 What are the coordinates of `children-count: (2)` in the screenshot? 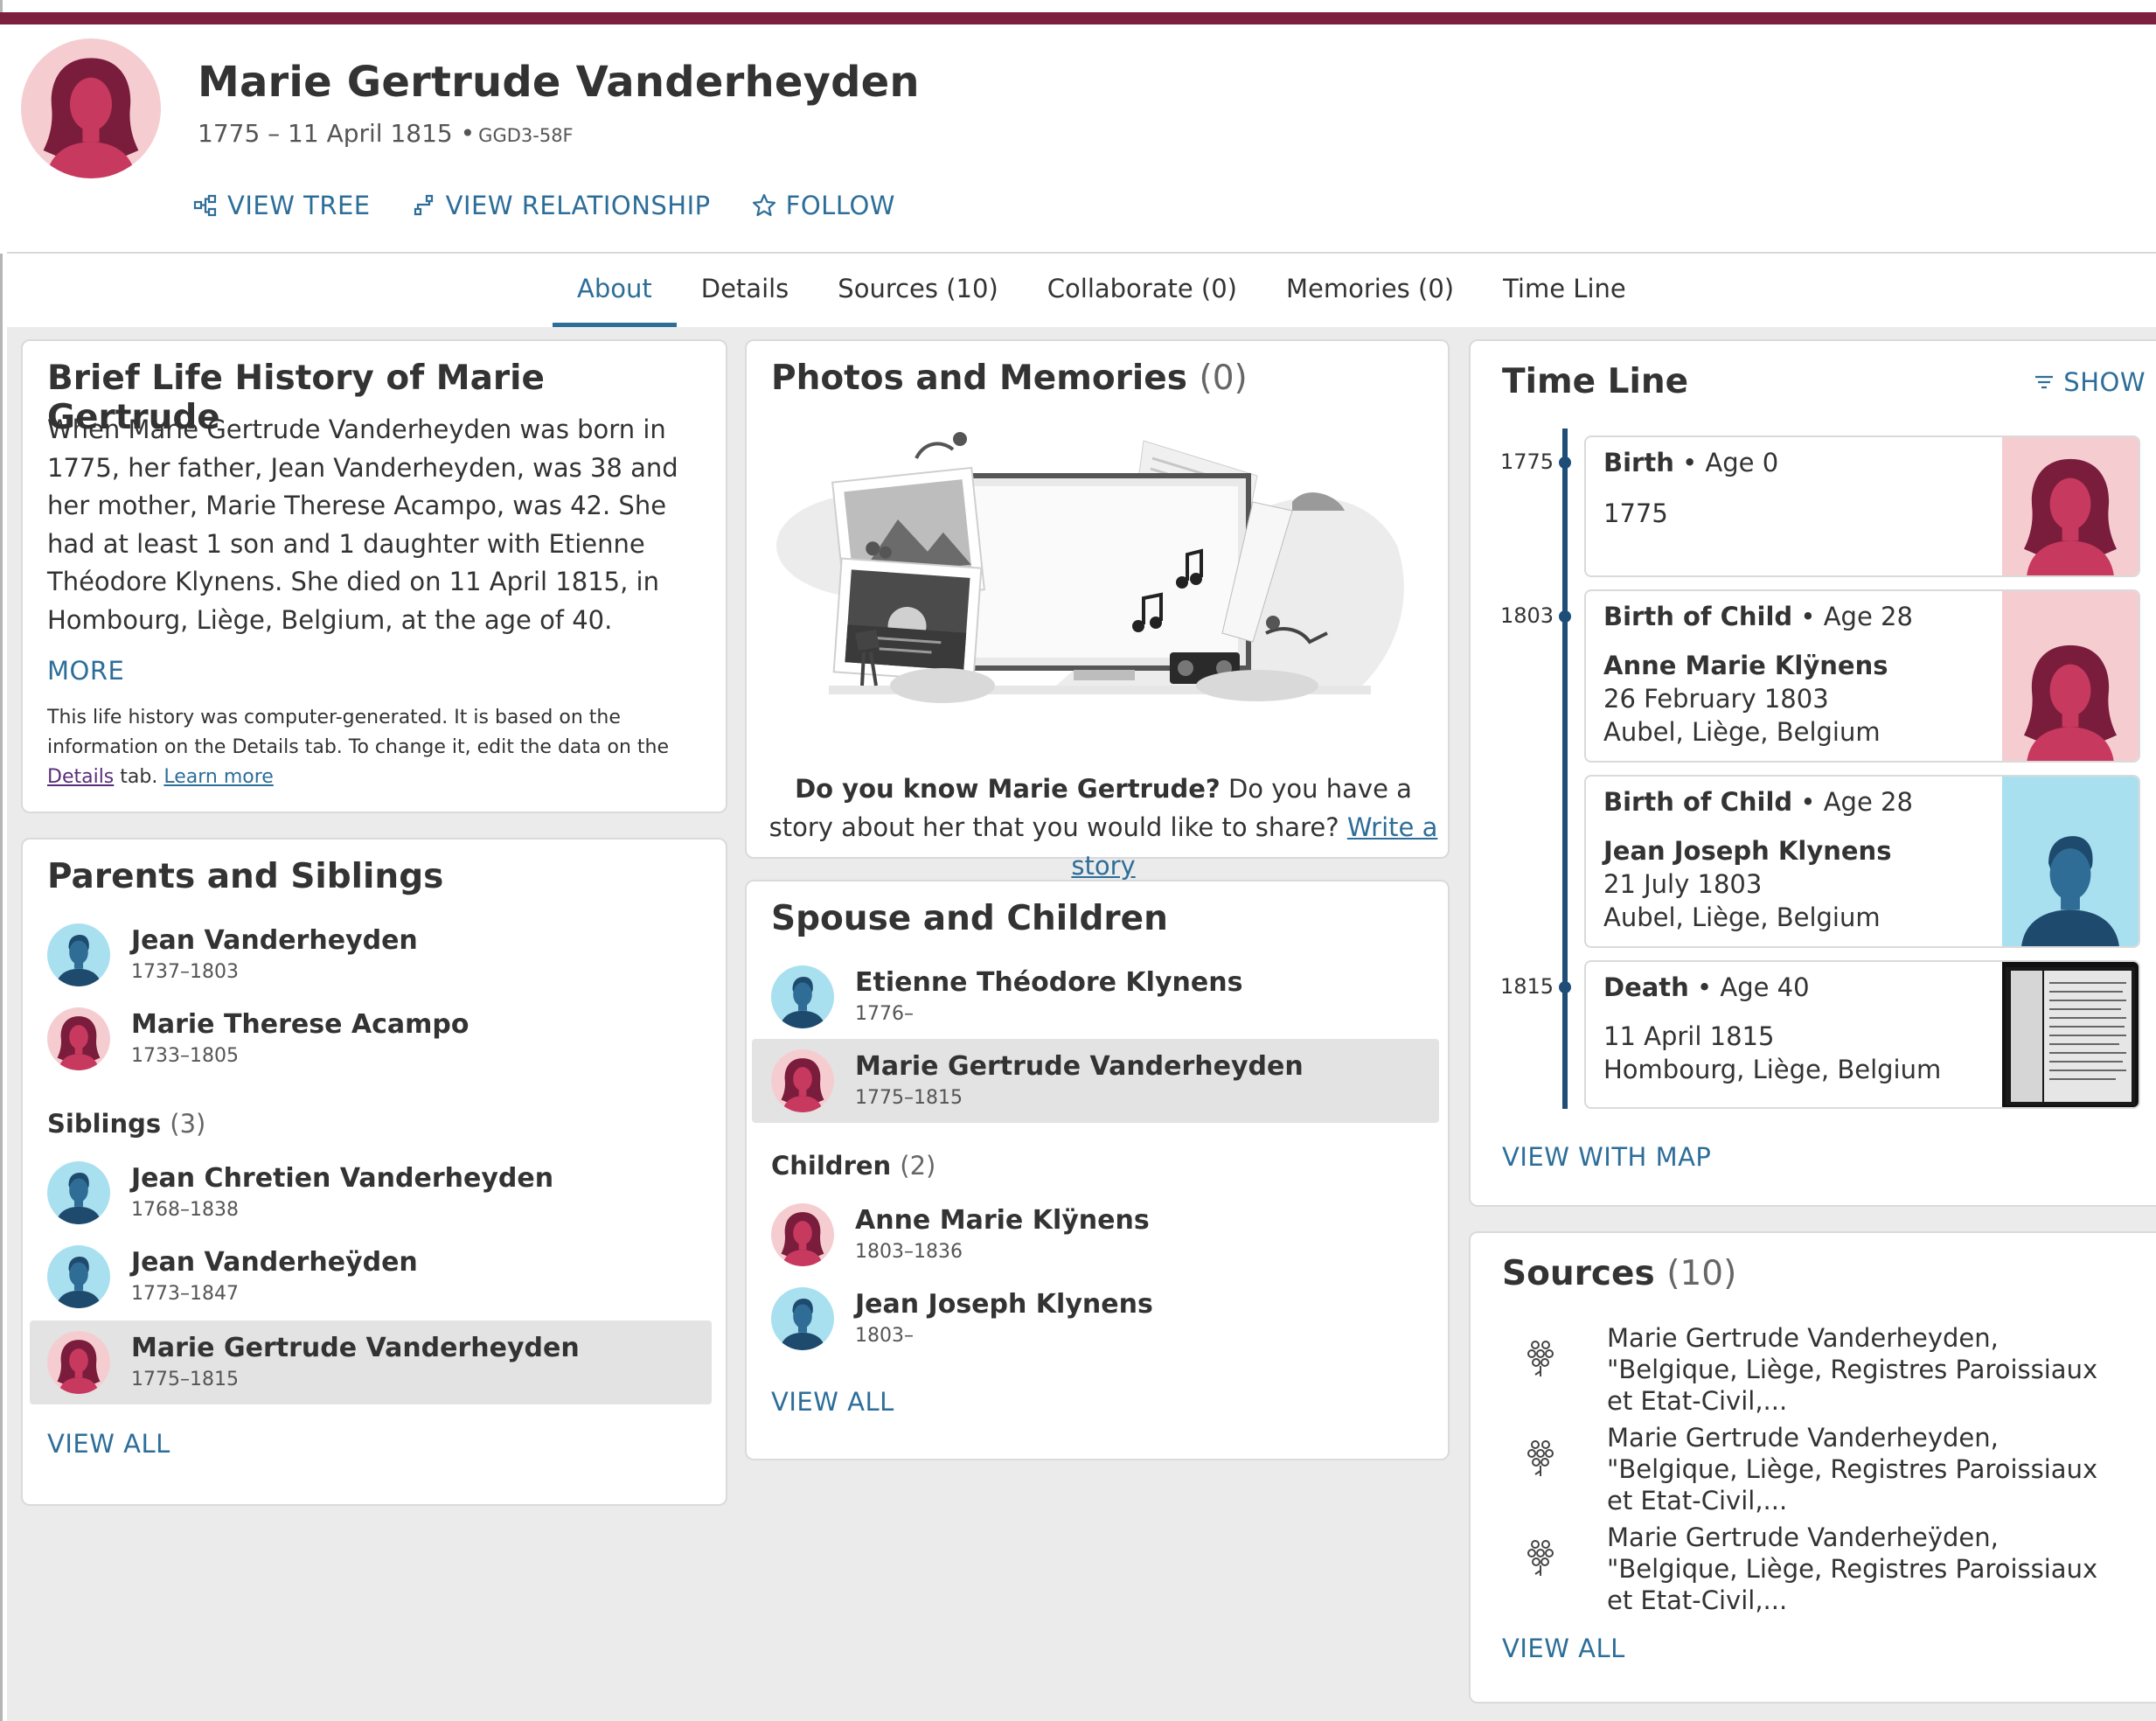 It's located at (918, 1166).